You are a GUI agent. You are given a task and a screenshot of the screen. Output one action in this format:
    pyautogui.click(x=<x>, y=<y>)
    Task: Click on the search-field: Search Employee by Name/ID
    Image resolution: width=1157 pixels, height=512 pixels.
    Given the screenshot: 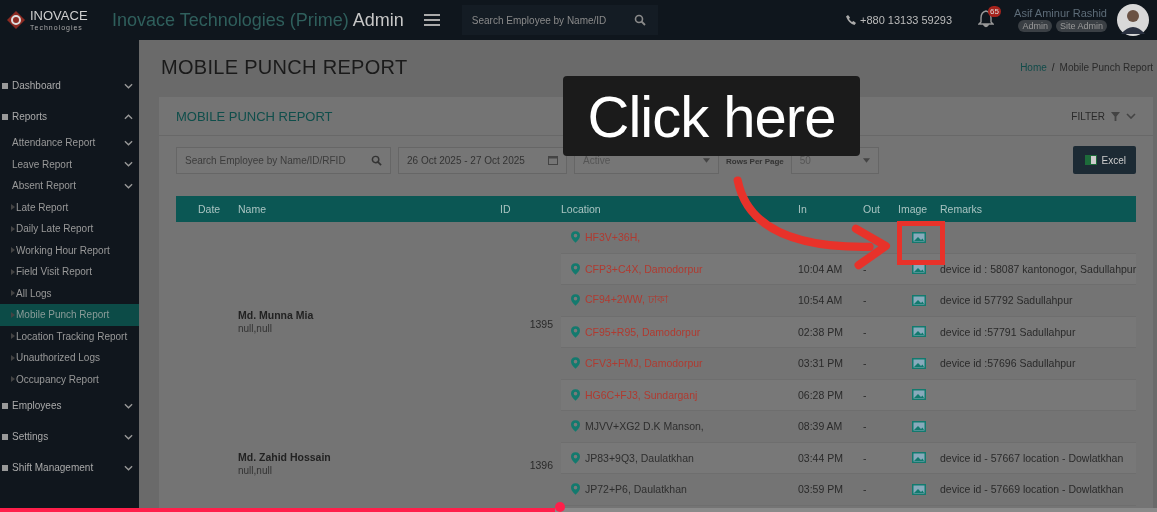 What is the action you would take?
    pyautogui.click(x=559, y=20)
    